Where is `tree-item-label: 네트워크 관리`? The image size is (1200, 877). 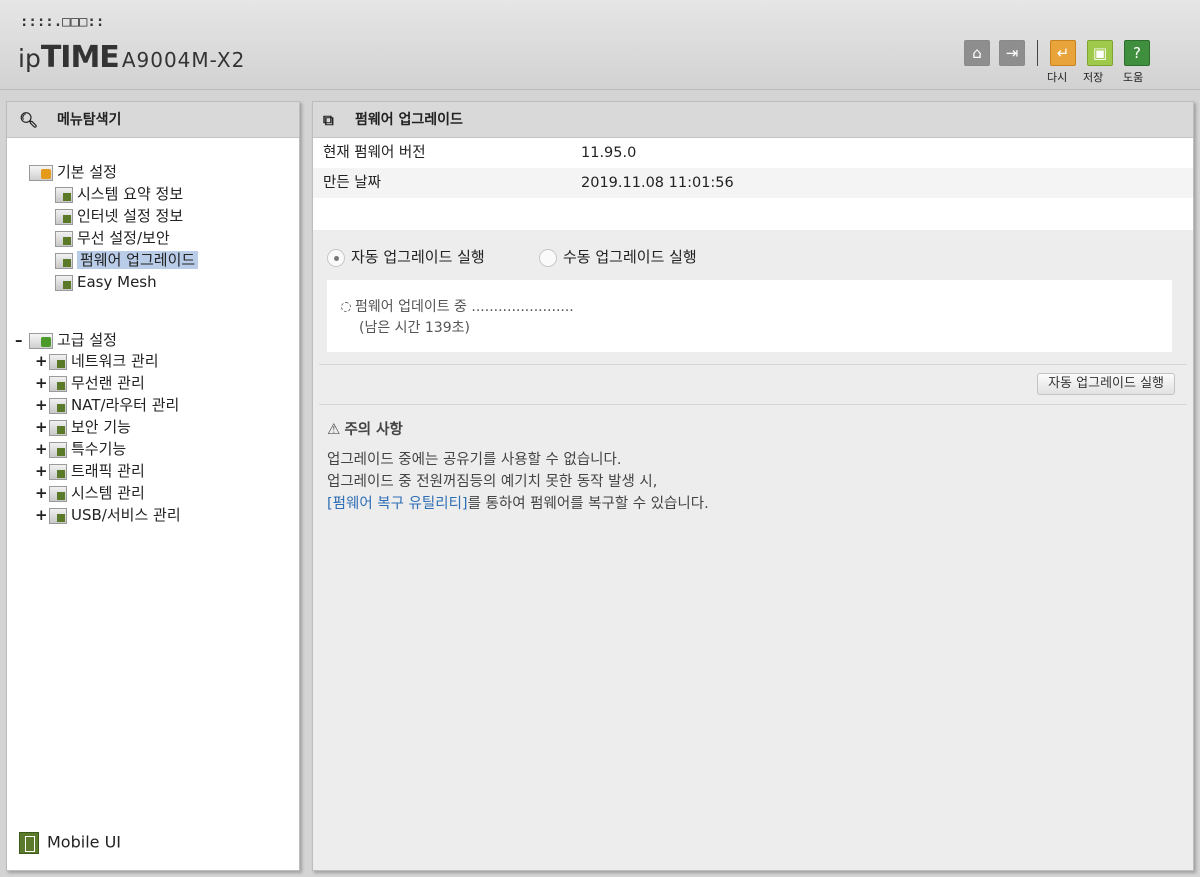
tree-item-label: 네트워크 관리 is located at coordinates (115, 361).